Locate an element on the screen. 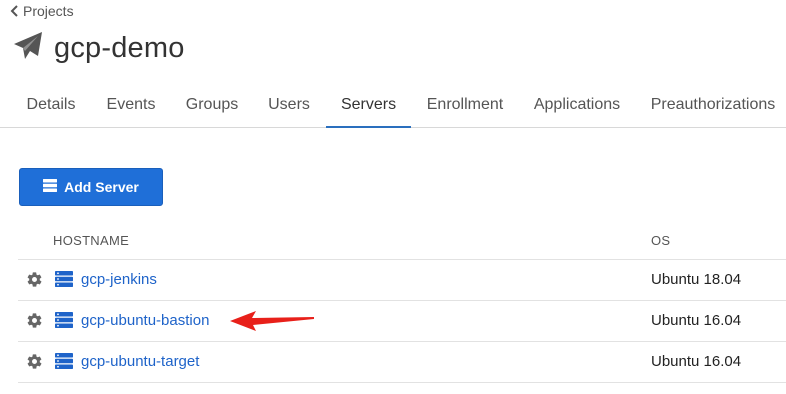 The width and height of the screenshot is (786, 394). server-hostname-link: gcp-jenkins is located at coordinates (119, 279).